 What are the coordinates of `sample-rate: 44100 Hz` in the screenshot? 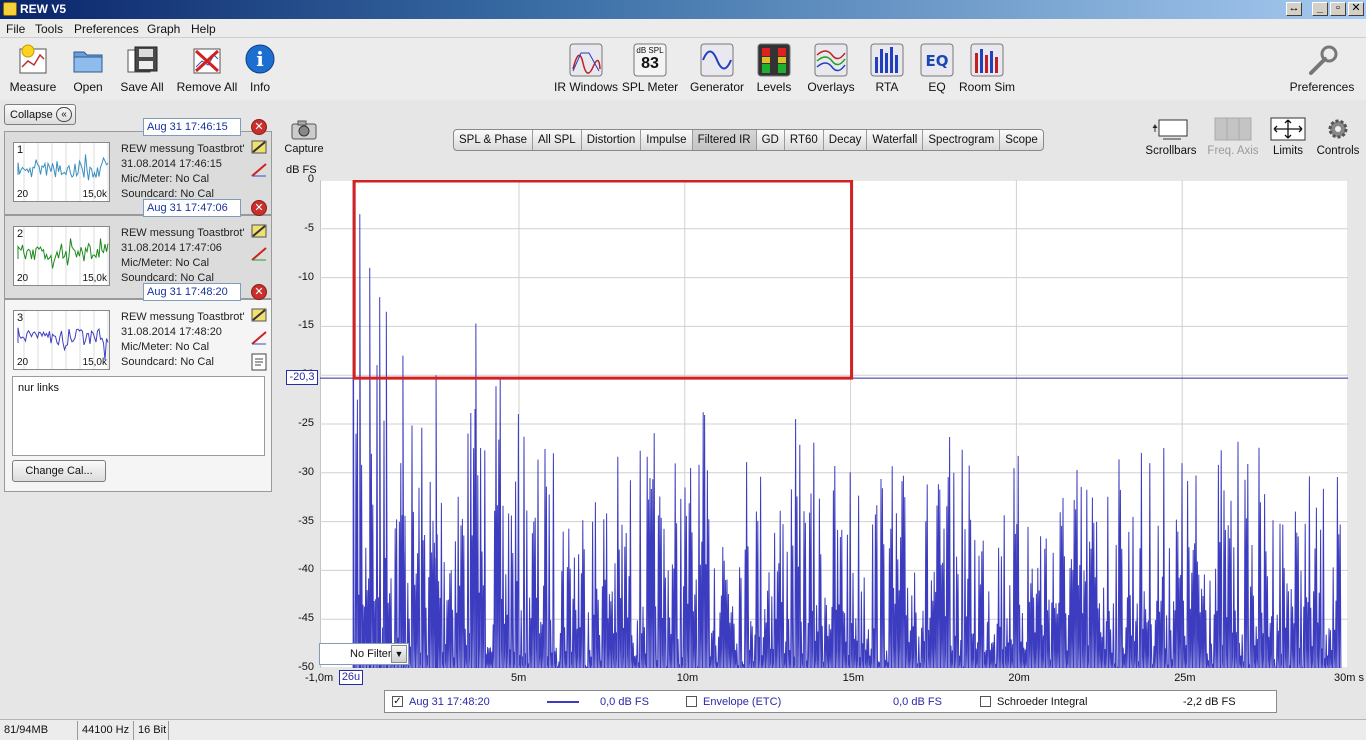 It's located at (106, 730).